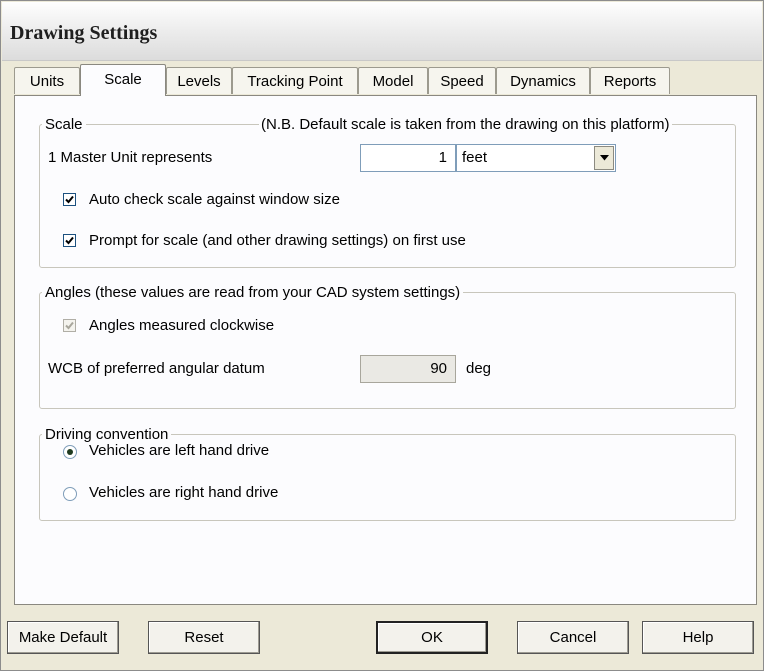 This screenshot has width=764, height=671. I want to click on ok-button: OK, so click(432, 637).